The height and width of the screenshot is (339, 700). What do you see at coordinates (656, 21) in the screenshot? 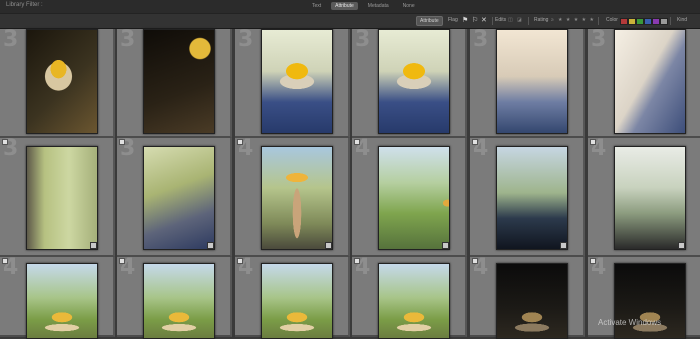
I see `color-swatch-purple` at bounding box center [656, 21].